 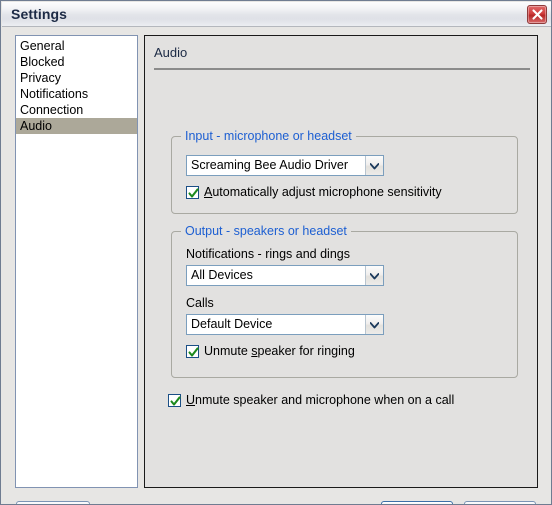 What do you see at coordinates (171, 52) in the screenshot?
I see `page-title: Audio` at bounding box center [171, 52].